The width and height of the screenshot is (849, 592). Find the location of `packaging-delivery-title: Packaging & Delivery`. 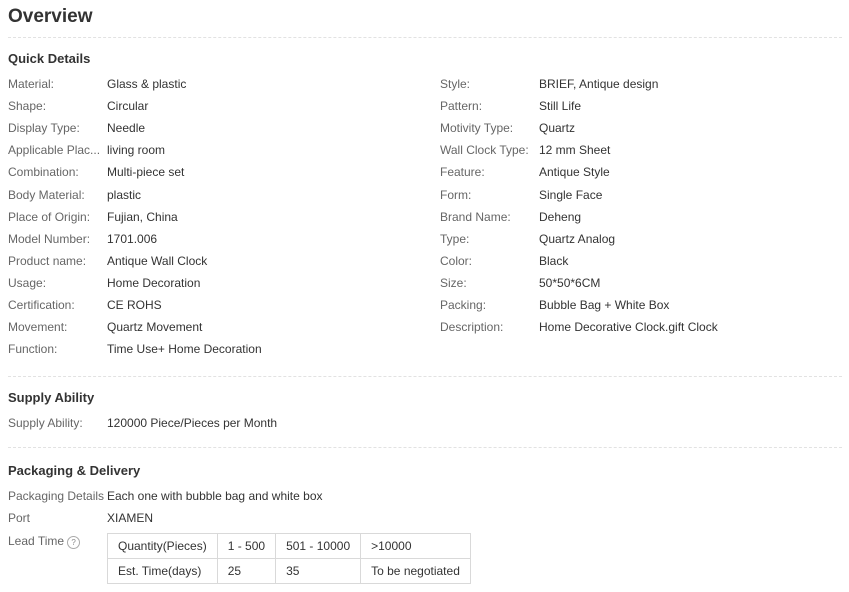

packaging-delivery-title: Packaging & Delivery is located at coordinates (74, 470).